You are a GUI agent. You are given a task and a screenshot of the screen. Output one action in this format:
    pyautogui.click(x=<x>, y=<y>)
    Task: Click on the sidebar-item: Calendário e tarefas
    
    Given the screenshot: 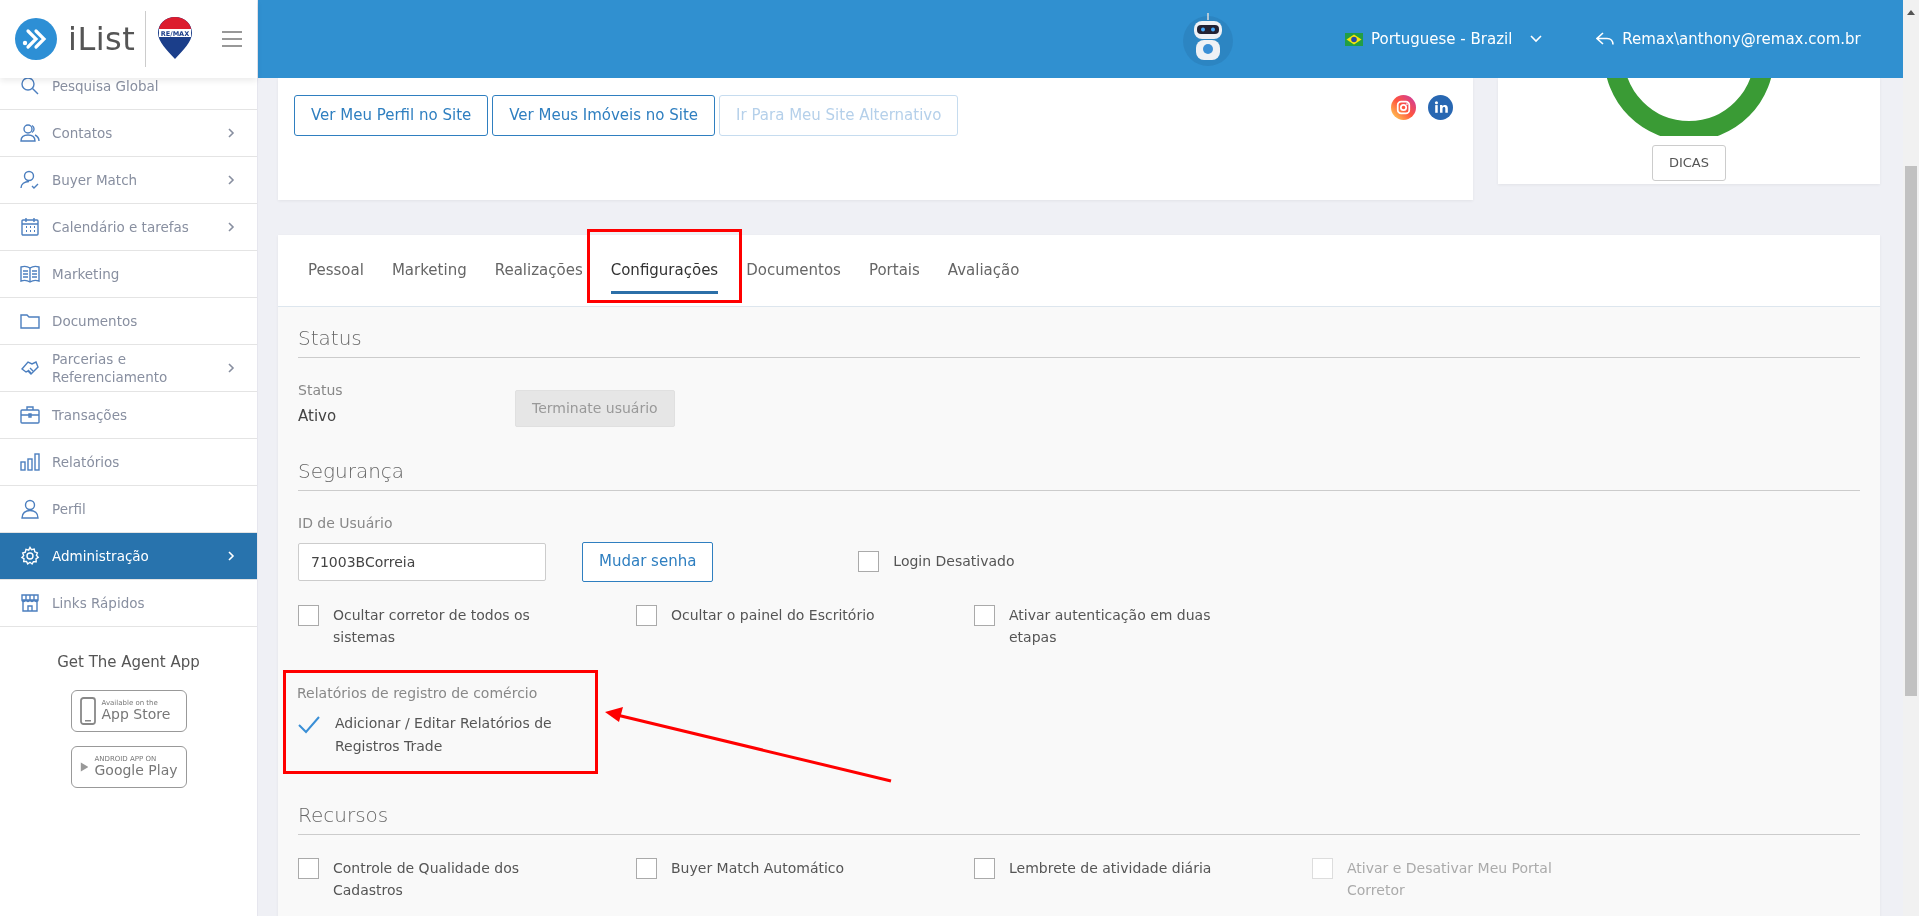 What is the action you would take?
    pyautogui.click(x=128, y=227)
    